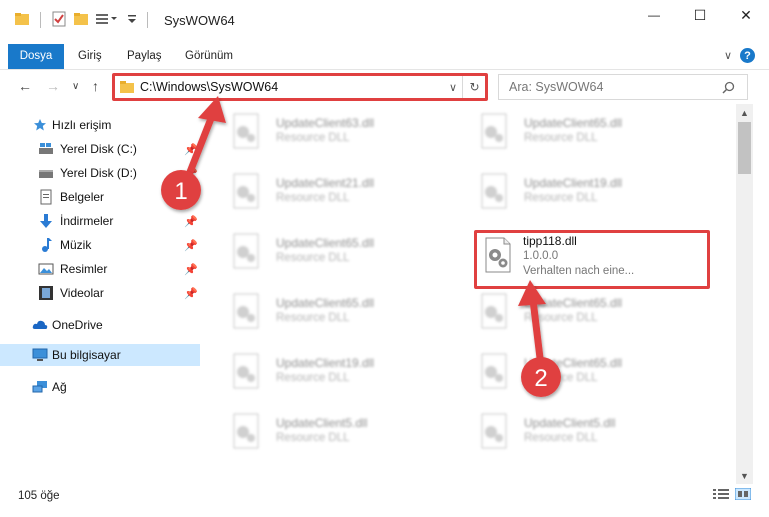  I want to click on pictures-icon, so click(46, 269).